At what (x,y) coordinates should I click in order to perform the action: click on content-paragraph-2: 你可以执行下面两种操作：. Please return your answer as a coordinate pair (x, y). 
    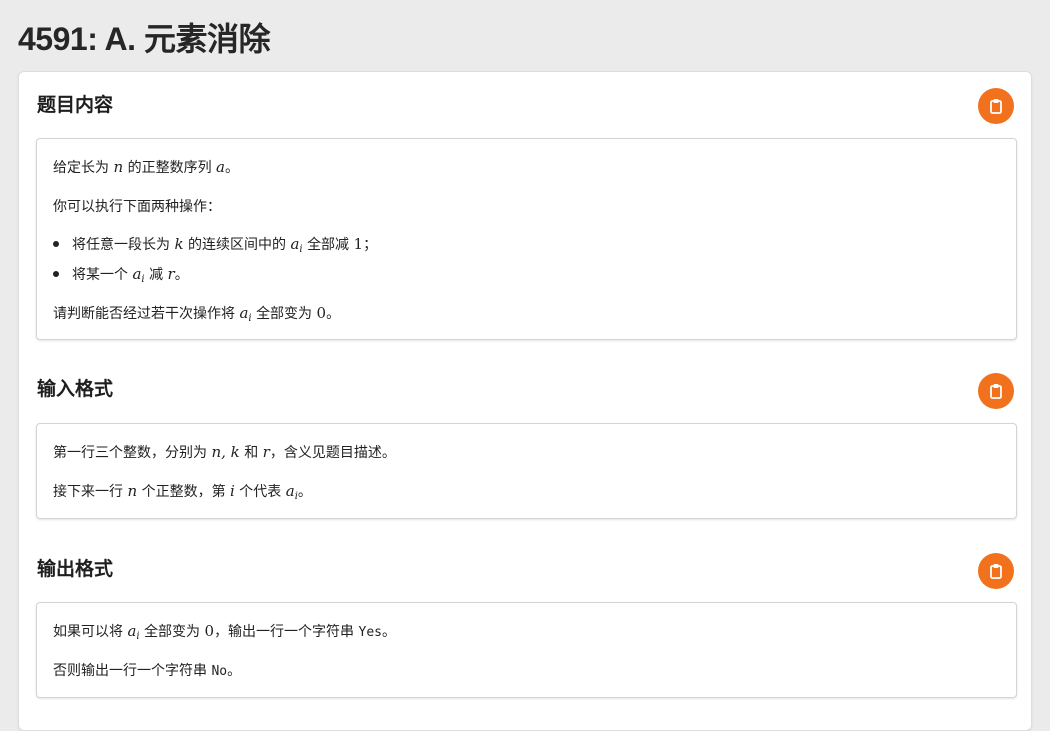
    Looking at the image, I should click on (137, 207).